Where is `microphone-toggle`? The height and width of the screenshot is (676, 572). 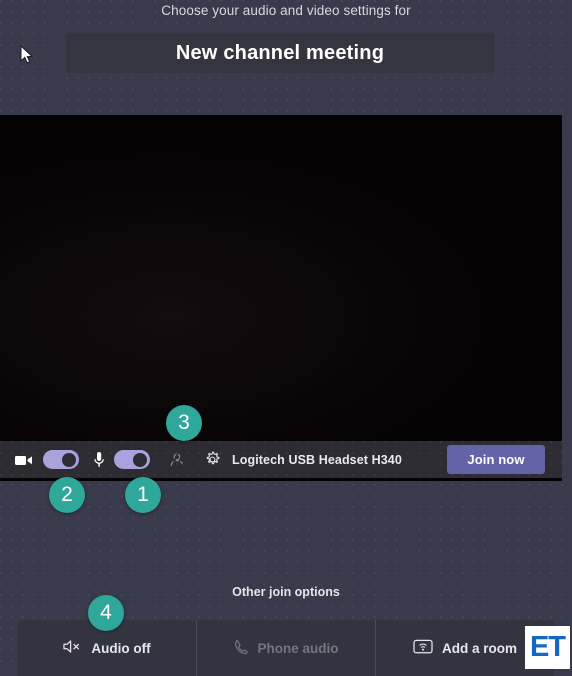 microphone-toggle is located at coordinates (132, 459).